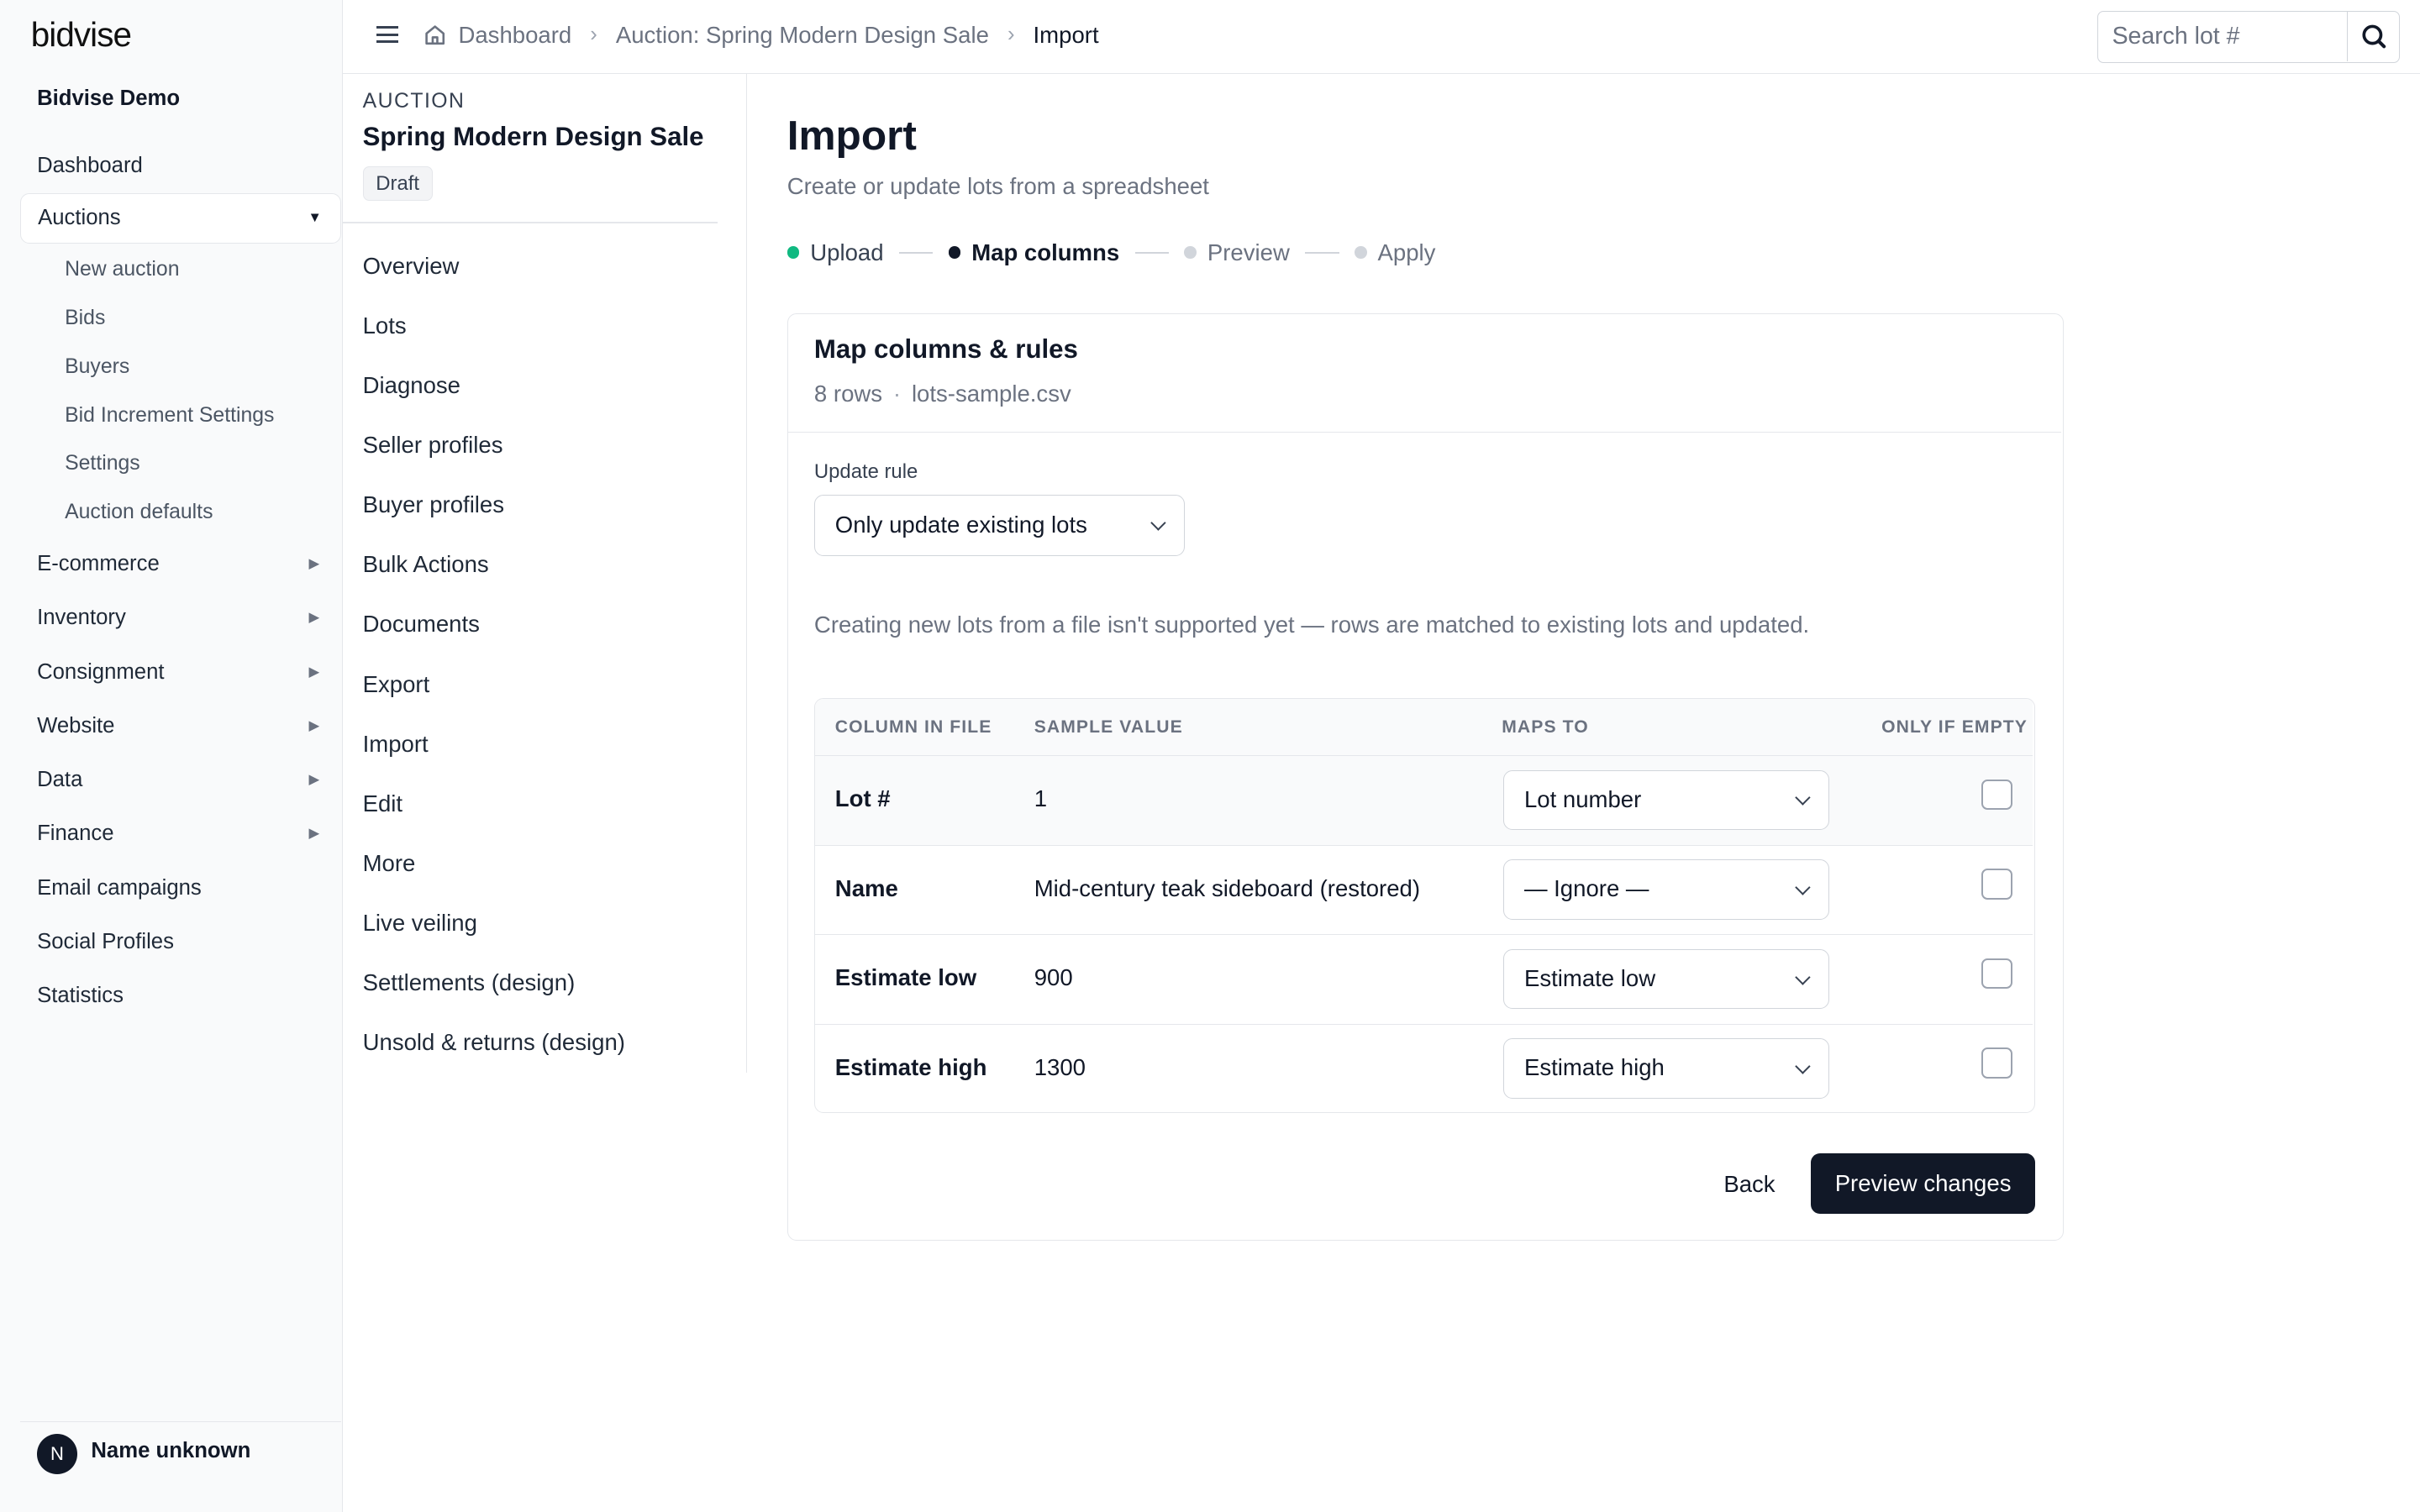  What do you see at coordinates (1594, 1067) in the screenshot?
I see `select-value: Estimate high` at bounding box center [1594, 1067].